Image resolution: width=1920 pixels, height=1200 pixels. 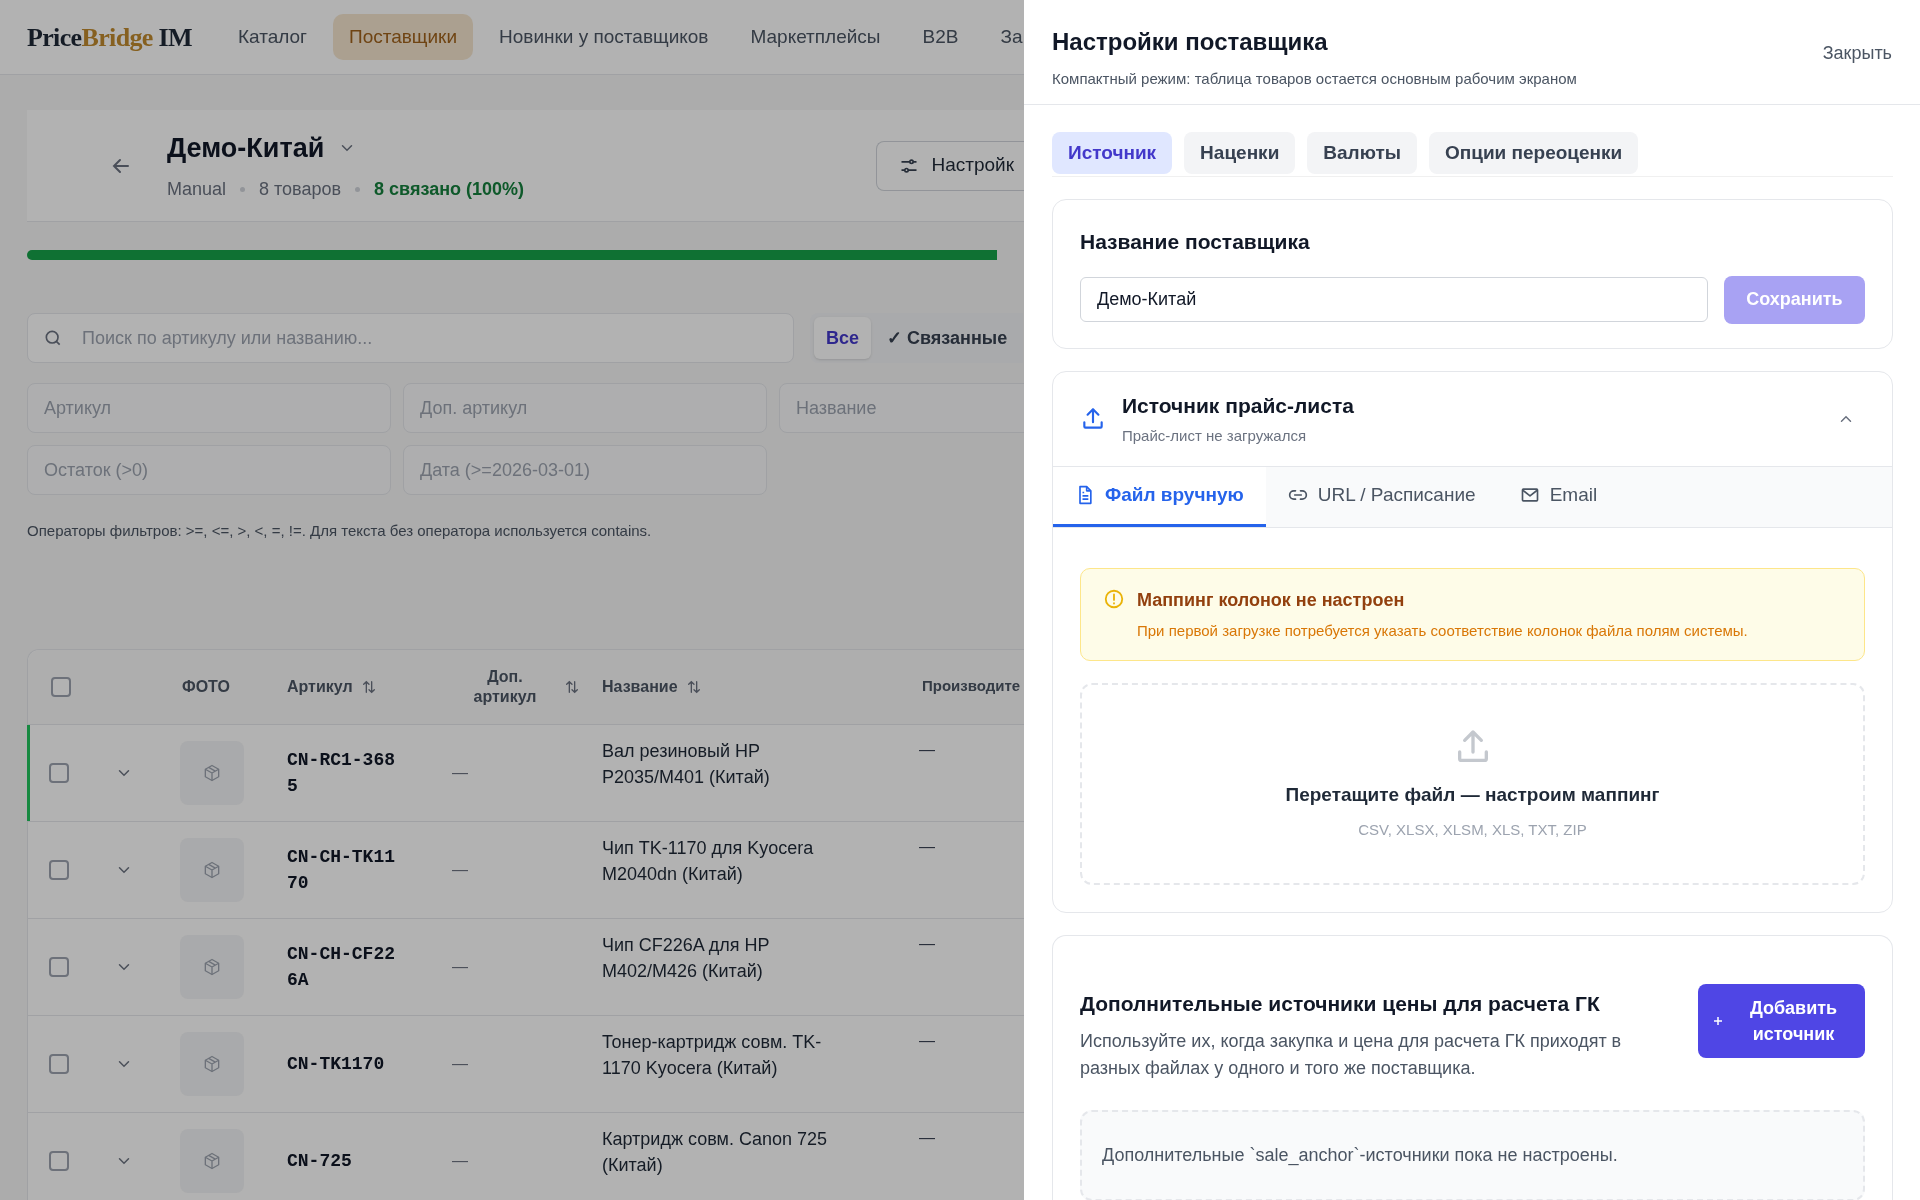 I want to click on settings-tab: Наценки, so click(x=1240, y=153).